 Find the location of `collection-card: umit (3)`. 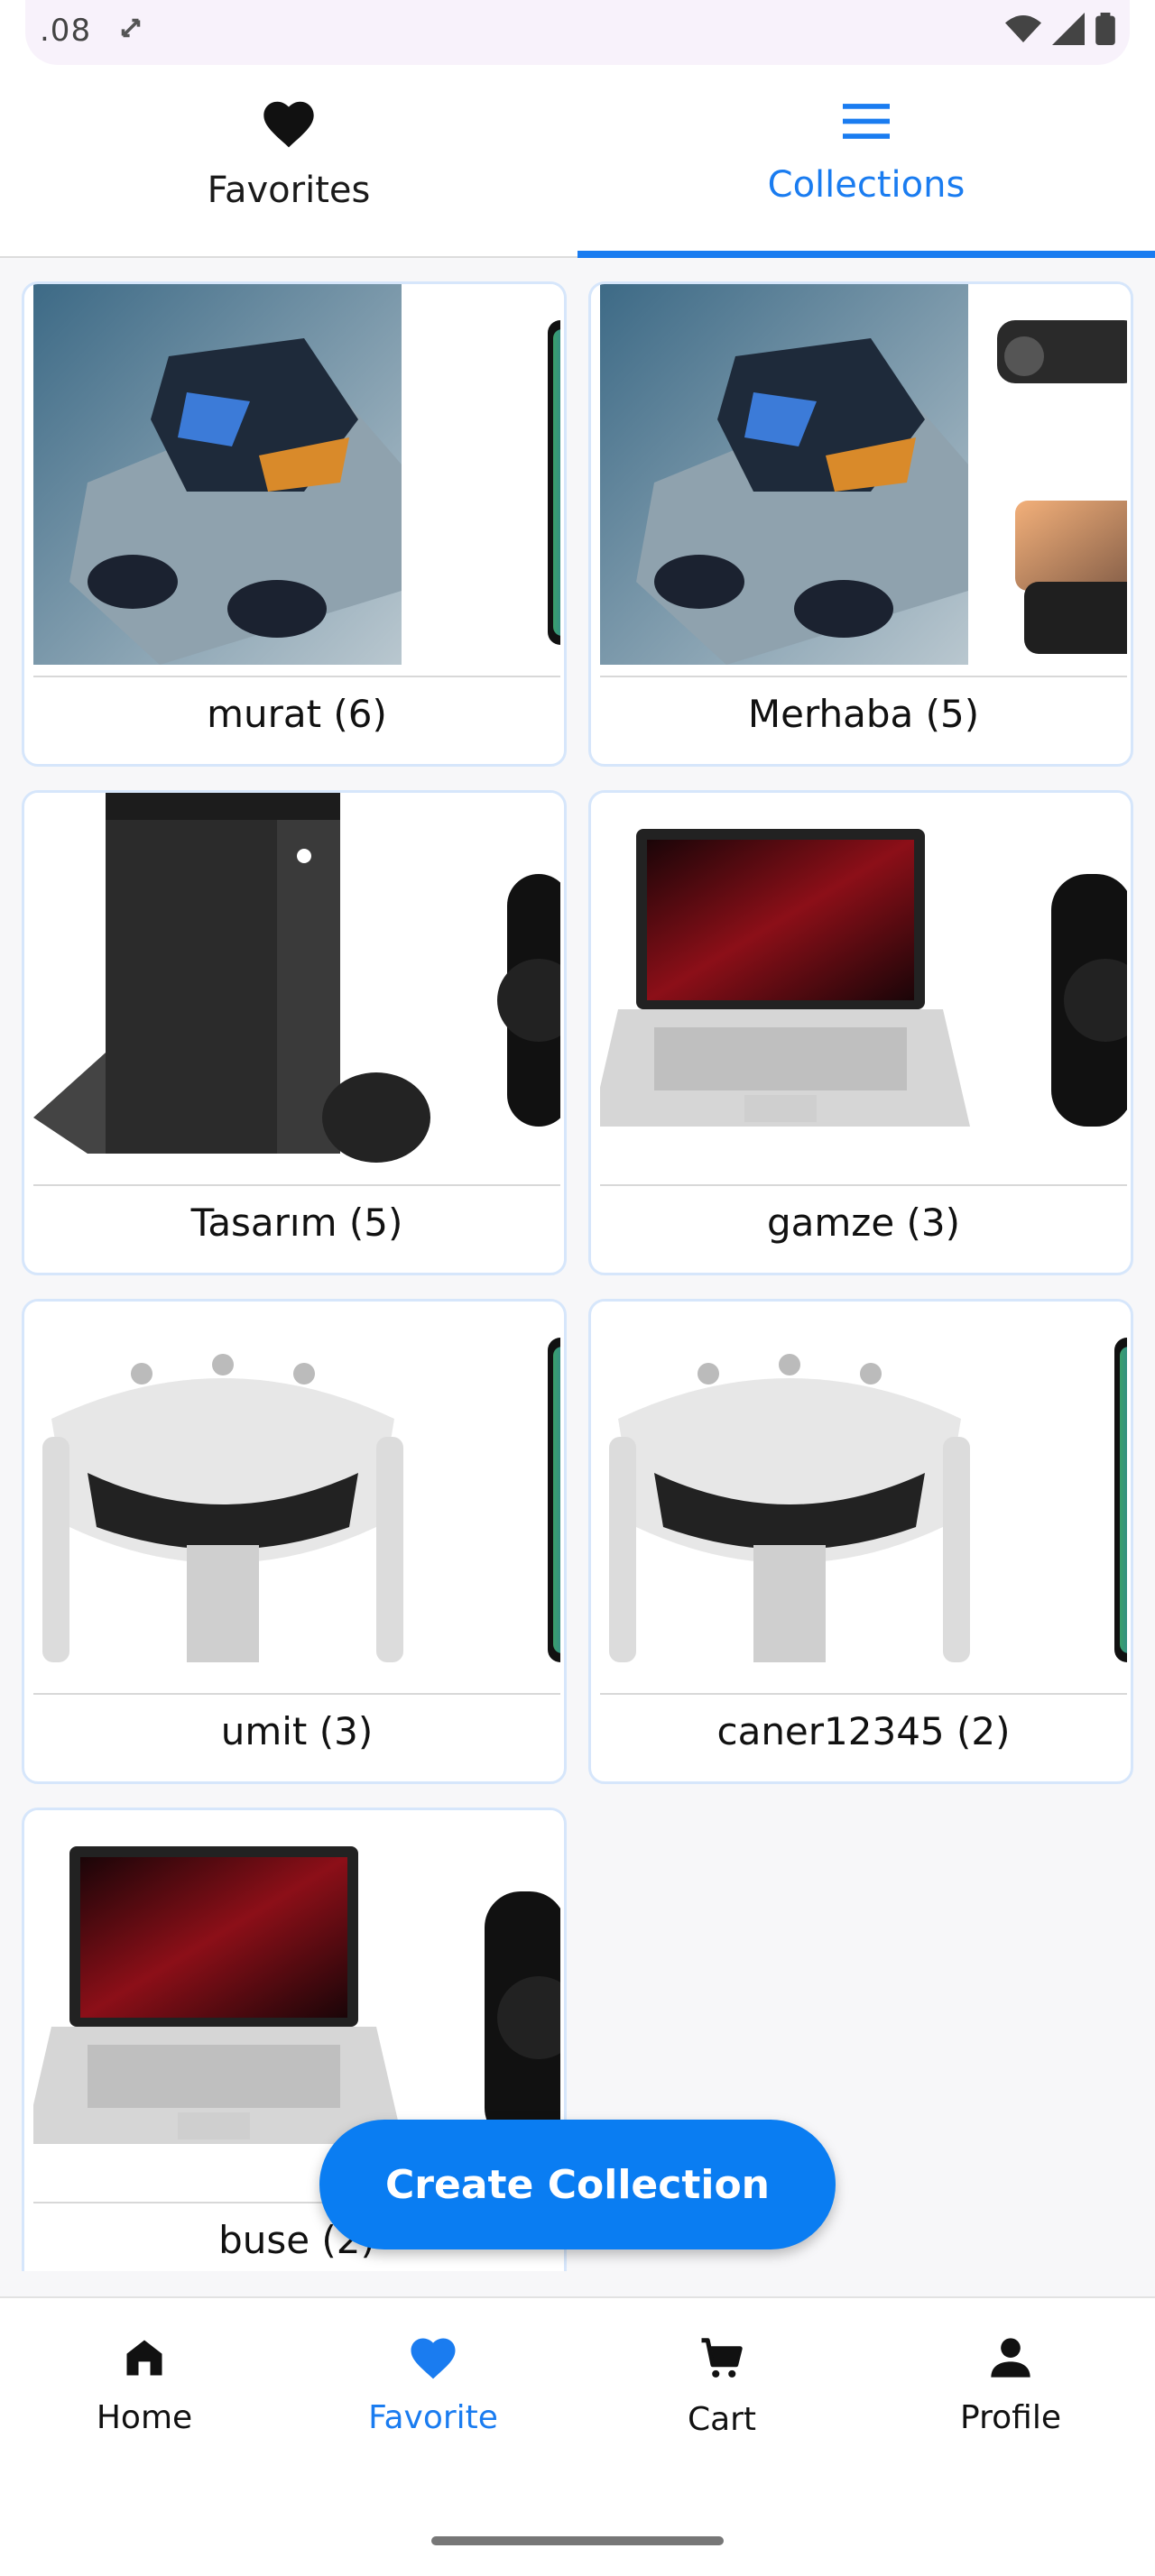

collection-card: umit (3) is located at coordinates (294, 1541).